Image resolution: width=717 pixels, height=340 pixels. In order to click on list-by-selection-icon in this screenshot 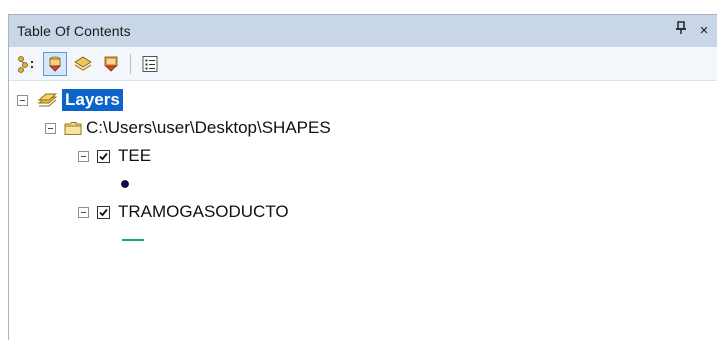, I will do `click(111, 64)`.